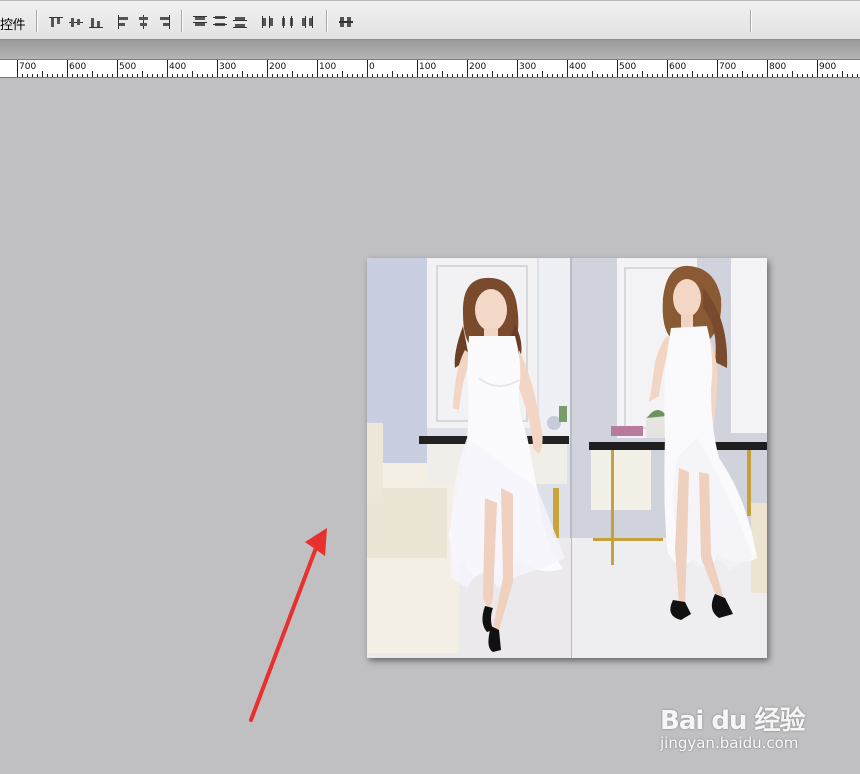 The height and width of the screenshot is (774, 860). I want to click on align-left-edges-icon, so click(124, 22).